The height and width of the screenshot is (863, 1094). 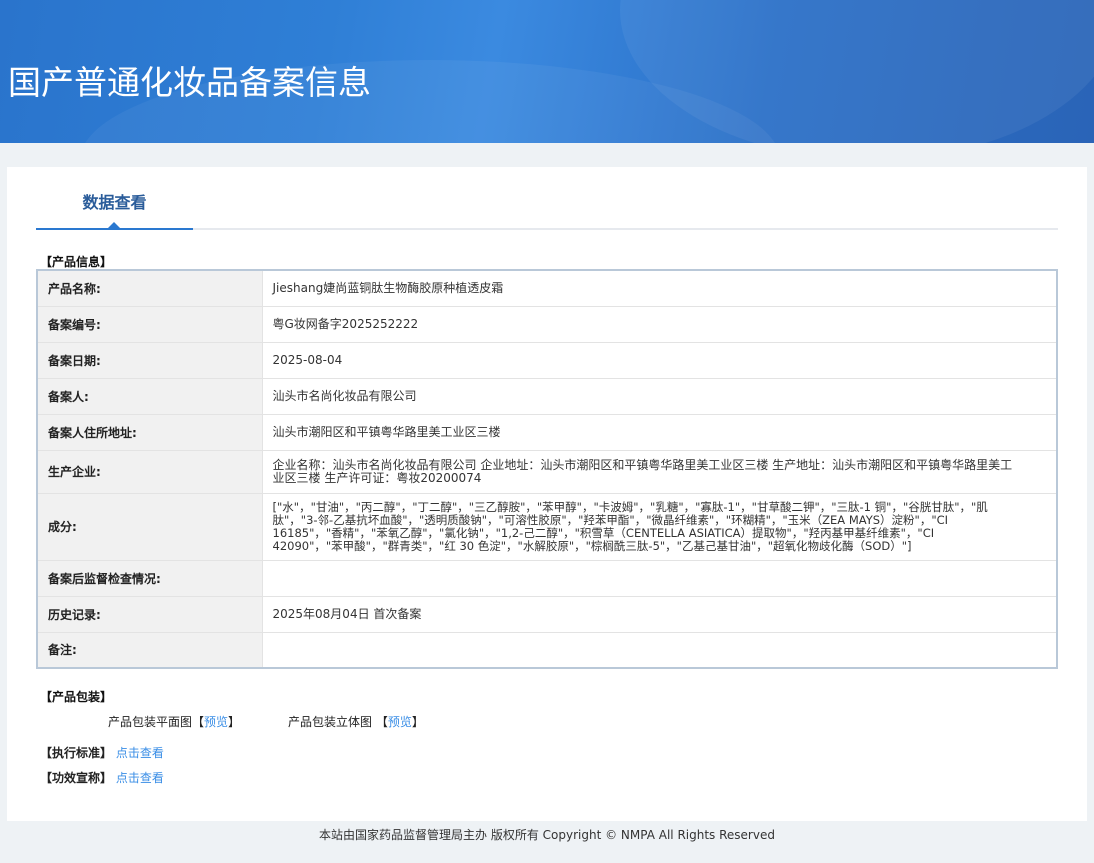 I want to click on table-row: 备案后监督检查情况:, so click(x=547, y=578).